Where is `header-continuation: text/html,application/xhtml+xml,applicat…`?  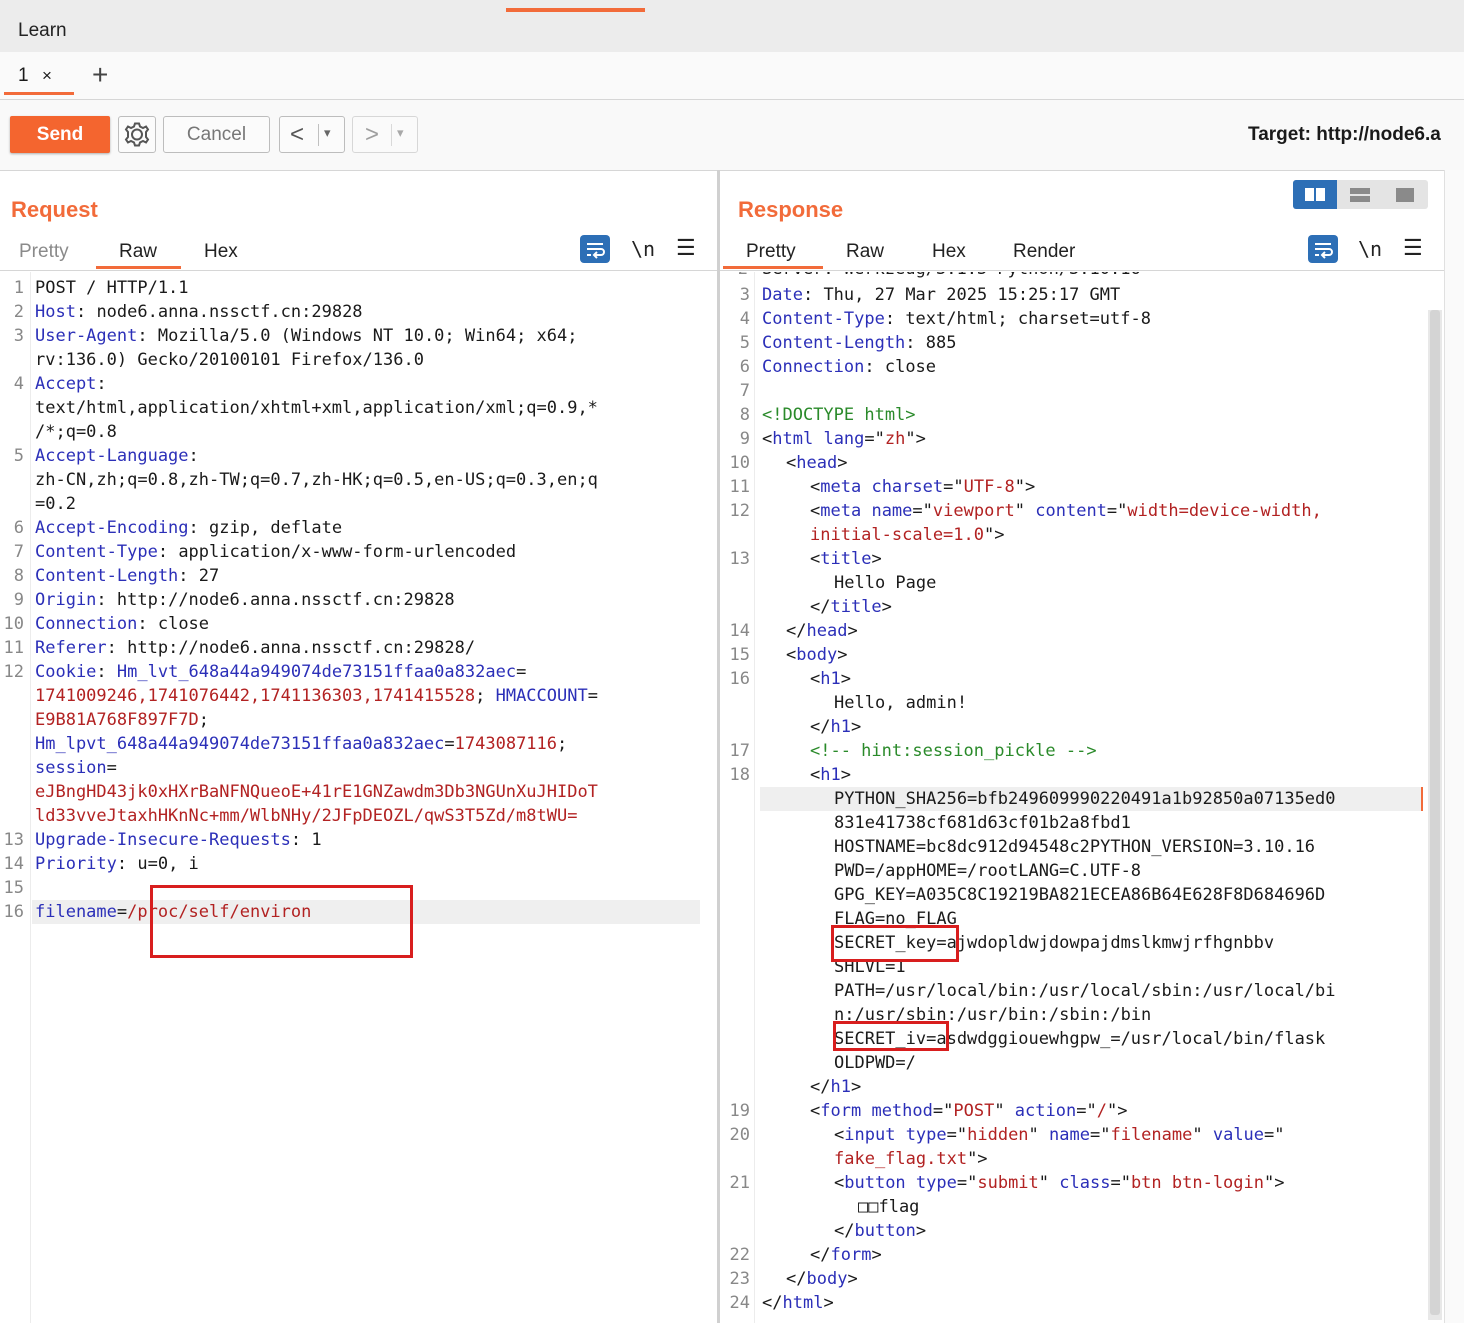
header-continuation: text/html,application/xhtml+xml,applicat… is located at coordinates (316, 408).